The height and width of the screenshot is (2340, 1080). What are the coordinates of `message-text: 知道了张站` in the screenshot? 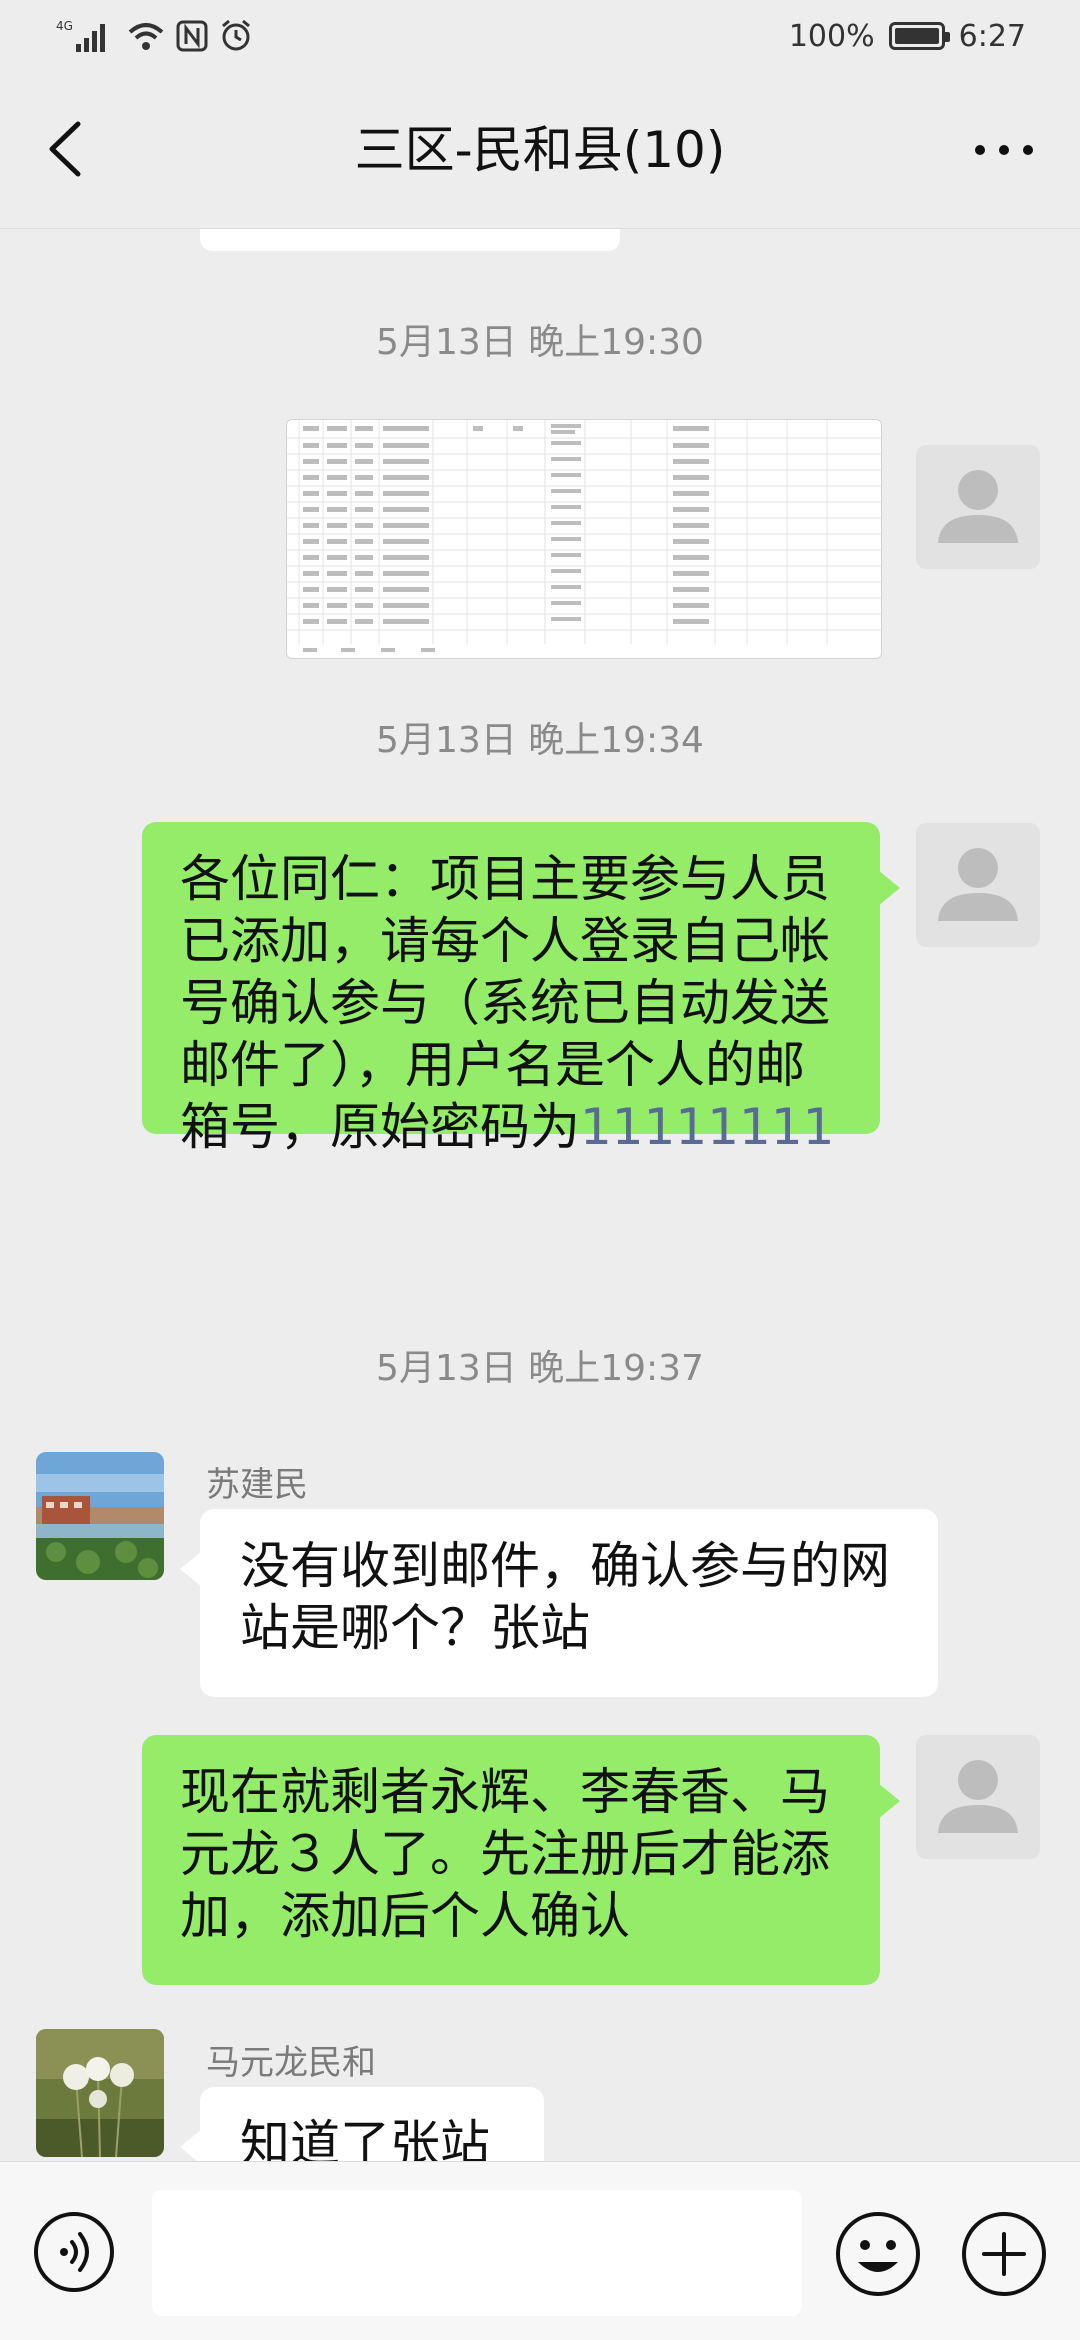 It's located at (365, 2138).